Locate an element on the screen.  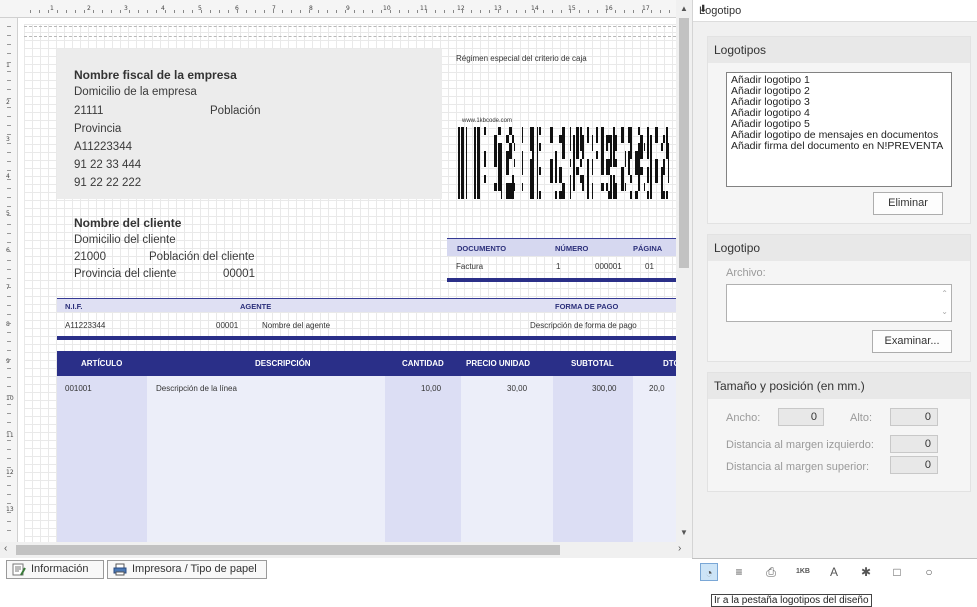
line-description: Descripción de la línea is located at coordinates (196, 388).